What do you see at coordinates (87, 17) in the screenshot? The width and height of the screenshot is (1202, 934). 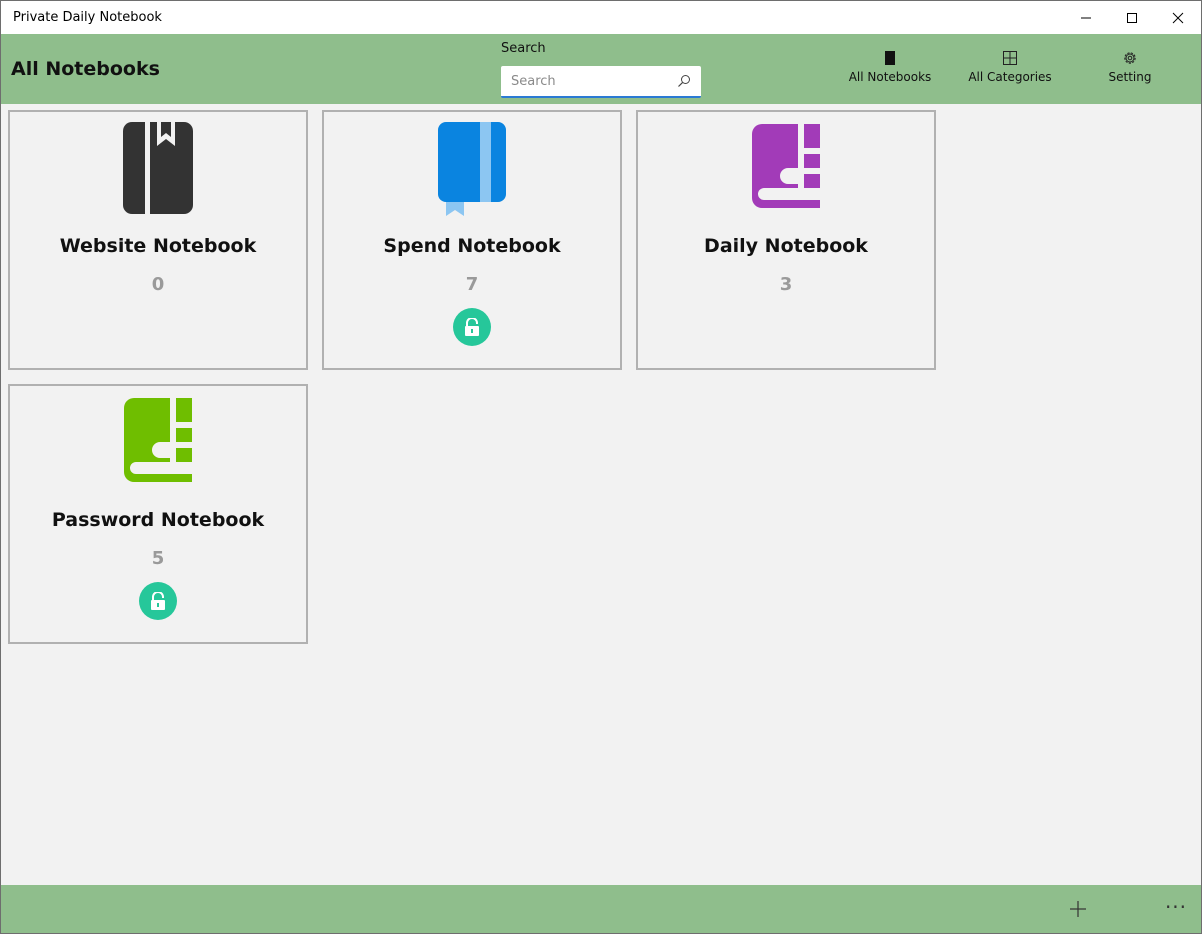 I see `window-title: Private Daily Notebook` at bounding box center [87, 17].